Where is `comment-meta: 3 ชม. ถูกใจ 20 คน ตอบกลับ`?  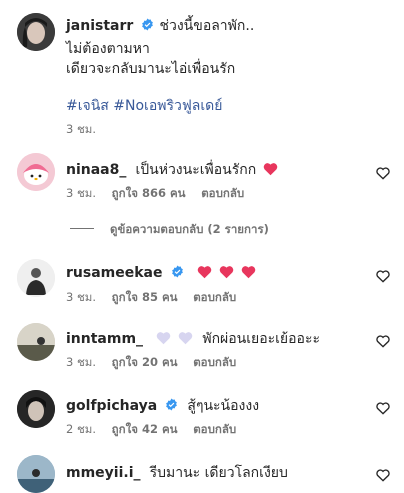
comment-meta: 3 ชม. ถูกใจ 20 คน ตอบกลับ is located at coordinates (157, 363).